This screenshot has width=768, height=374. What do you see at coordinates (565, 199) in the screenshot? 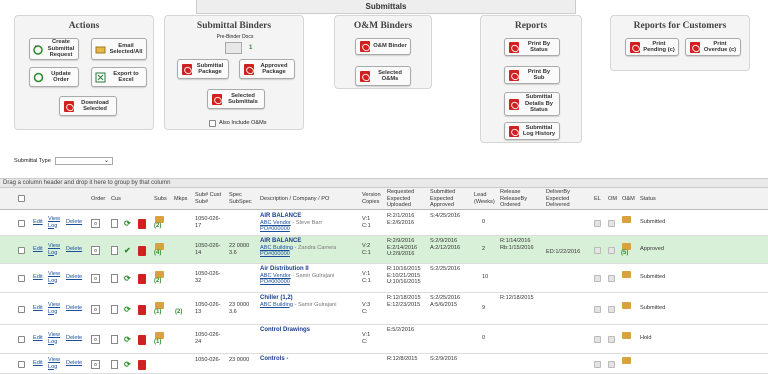
I see `col-deliver: DeliverBy Expected Delivered` at bounding box center [565, 199].